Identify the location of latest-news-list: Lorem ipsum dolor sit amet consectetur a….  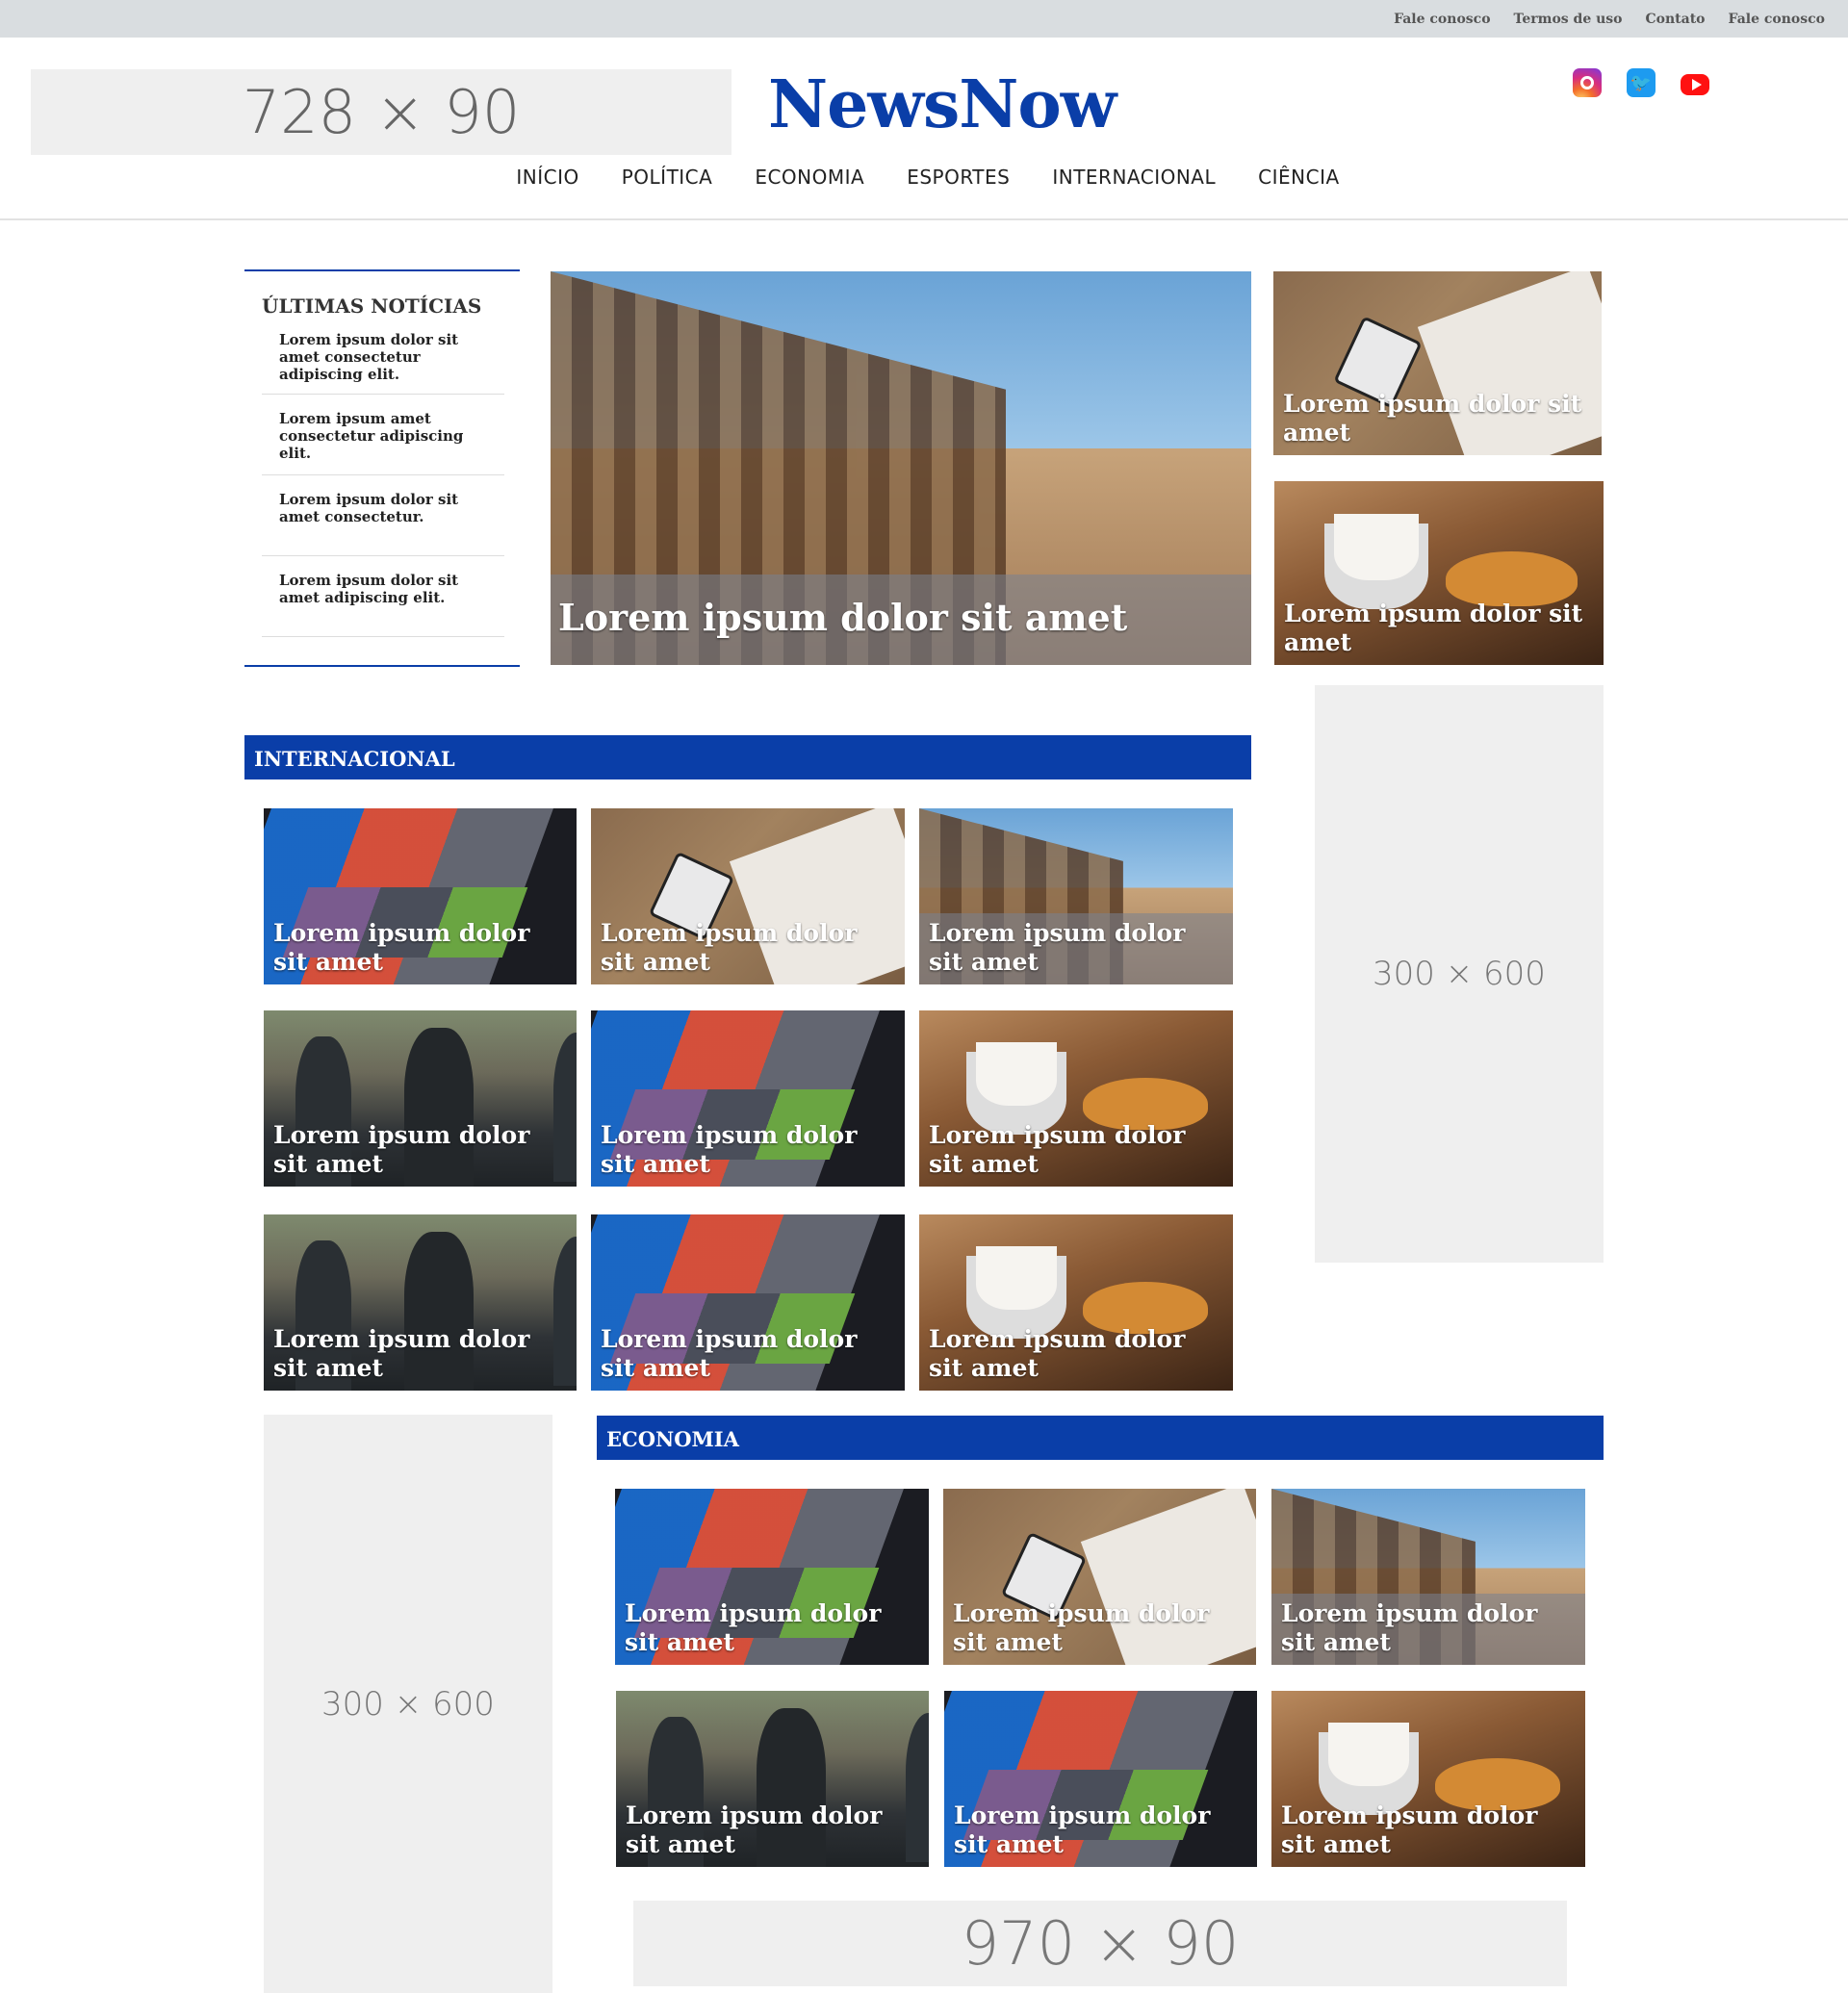
(383, 482).